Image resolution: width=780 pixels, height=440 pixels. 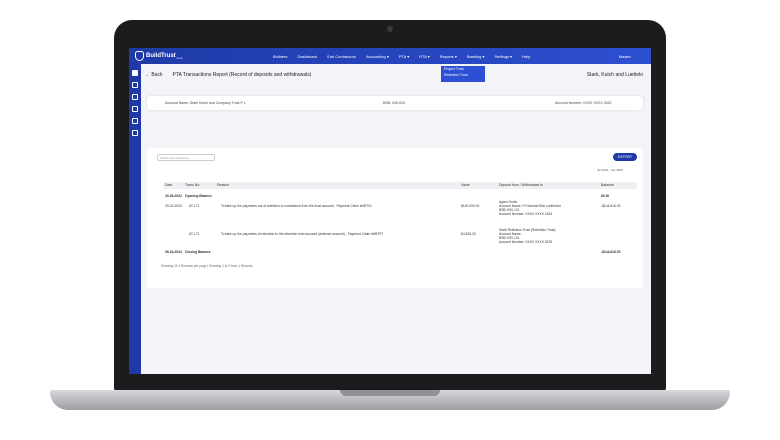 I want to click on row1-value: $140,000.00, so click(x=470, y=206).